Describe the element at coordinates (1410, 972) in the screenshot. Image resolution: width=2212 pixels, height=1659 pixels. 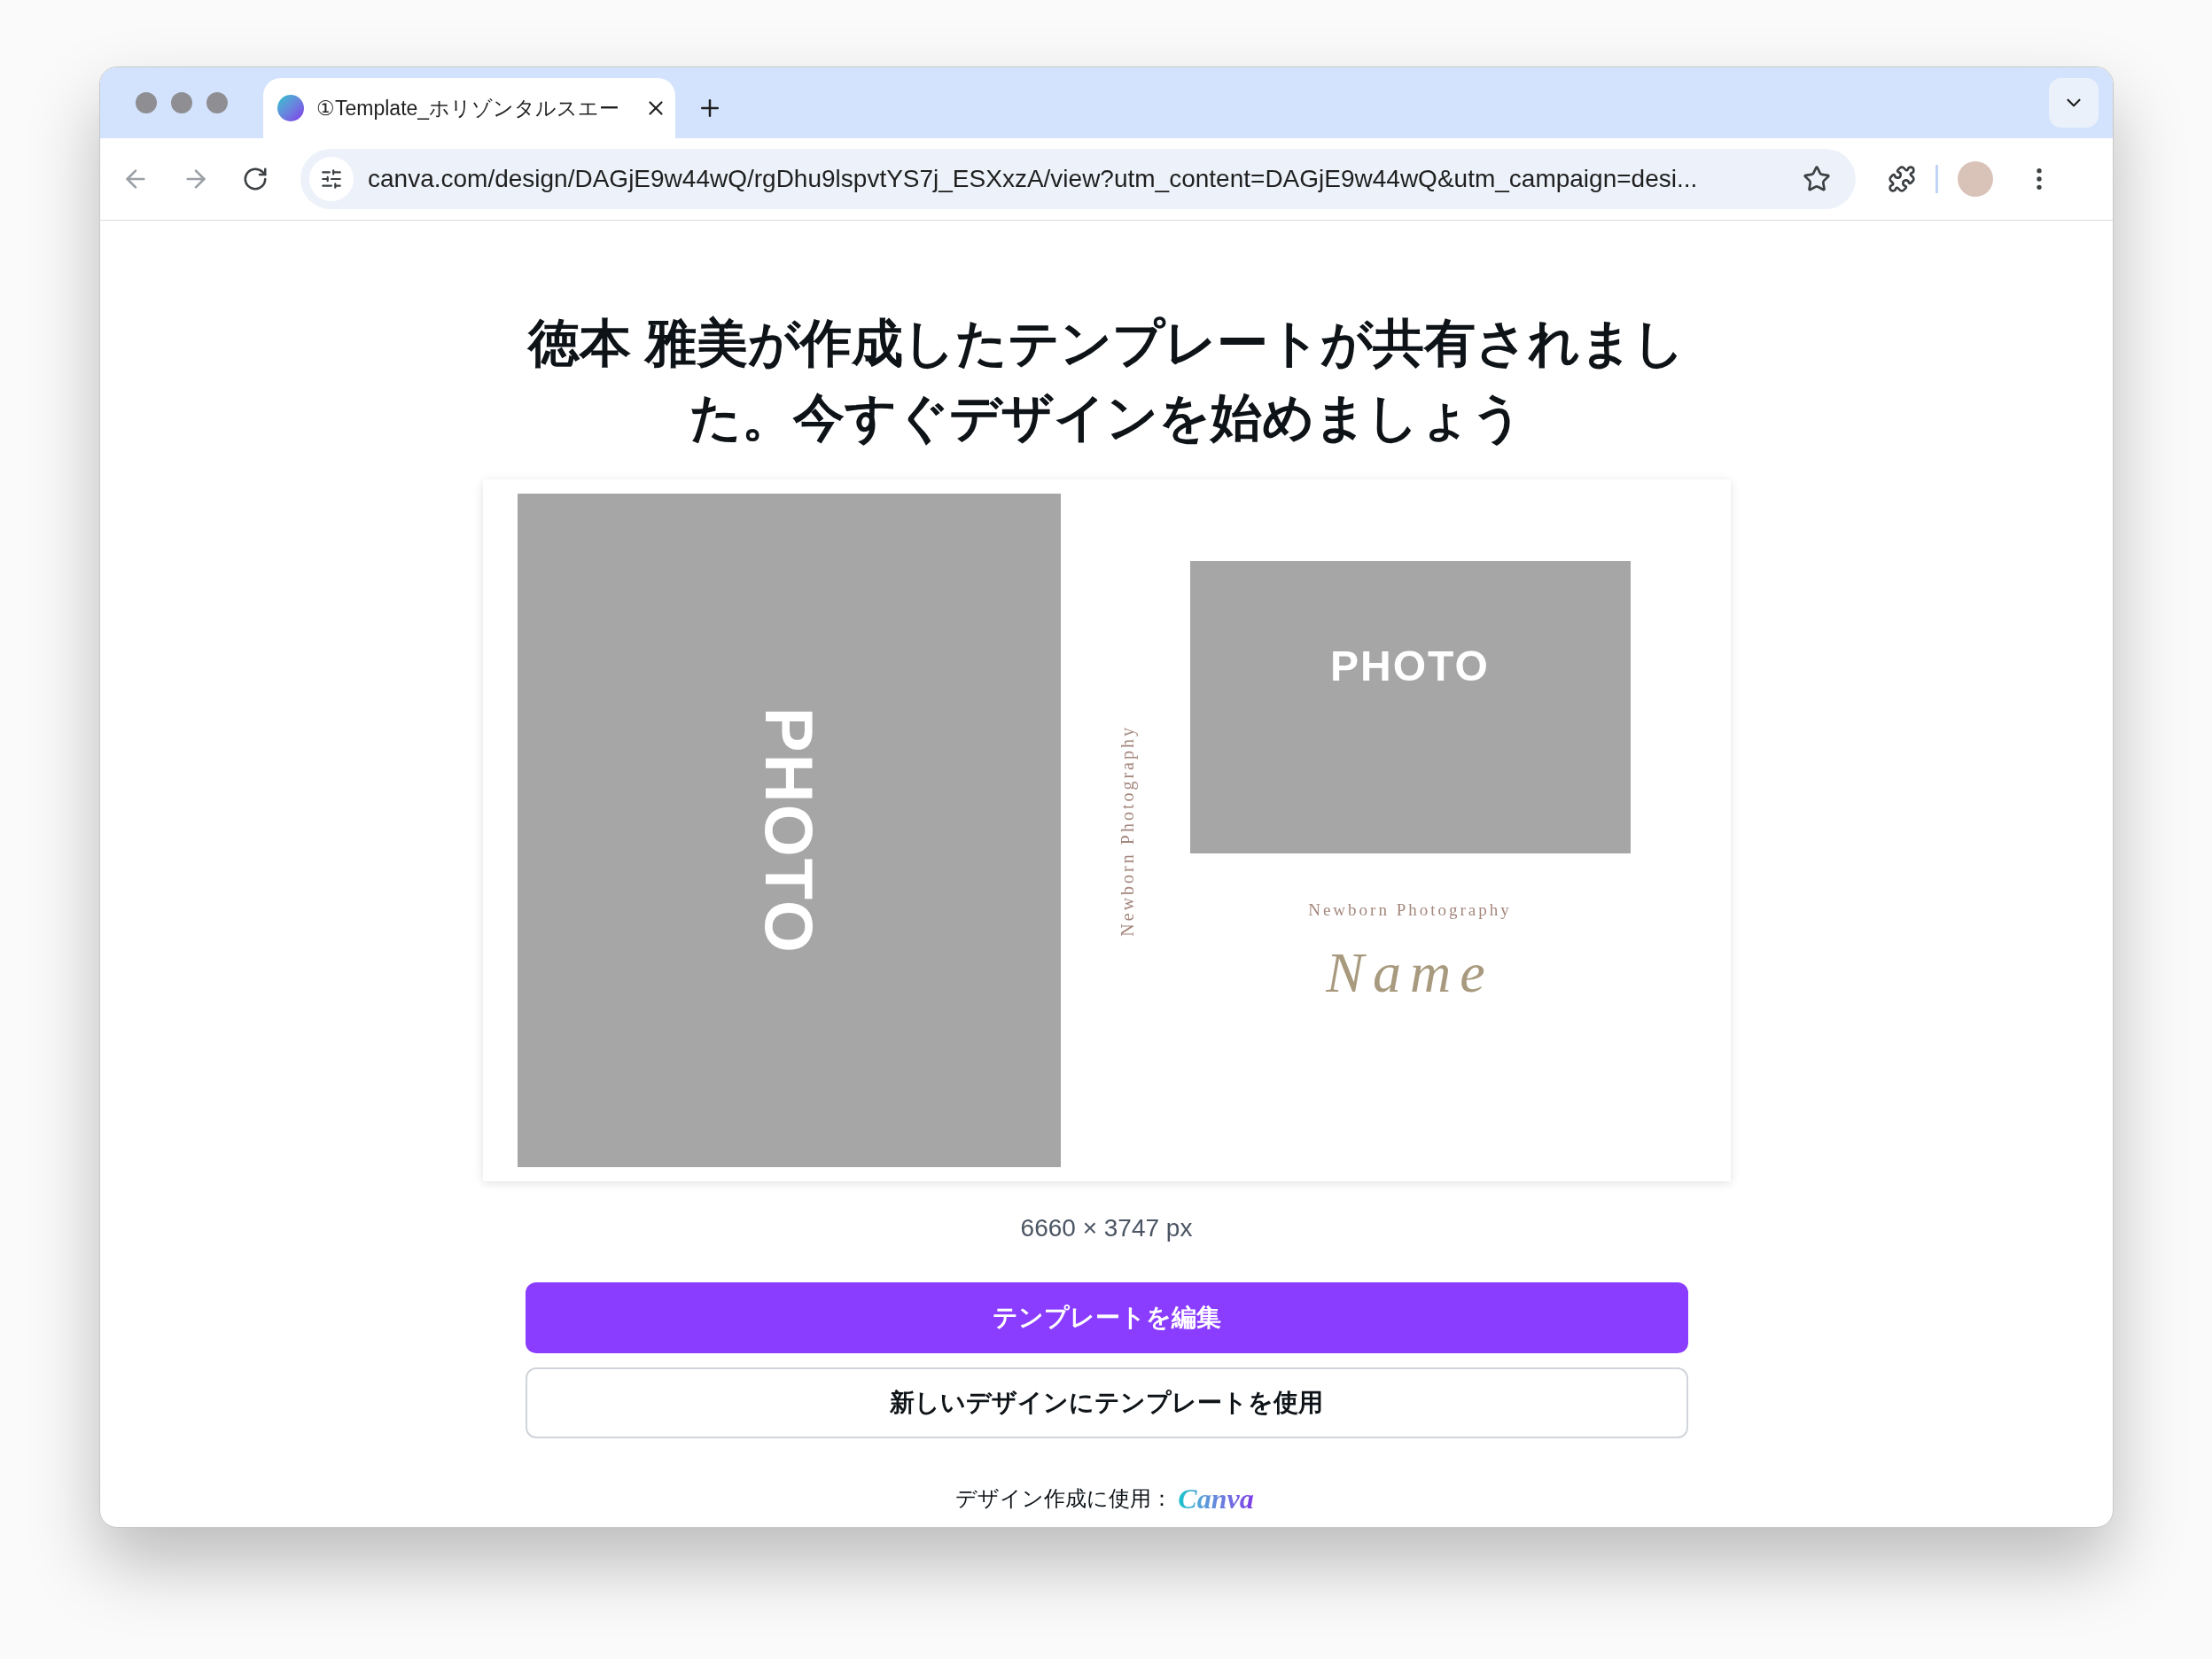
I see `name-script-text: Name` at that location.